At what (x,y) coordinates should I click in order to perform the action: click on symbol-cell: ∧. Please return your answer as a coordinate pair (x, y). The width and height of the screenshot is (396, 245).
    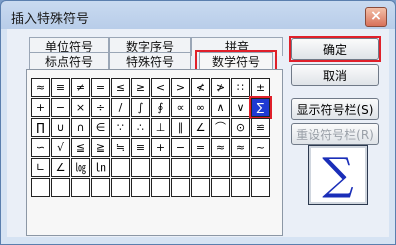
    Looking at the image, I should click on (220, 107).